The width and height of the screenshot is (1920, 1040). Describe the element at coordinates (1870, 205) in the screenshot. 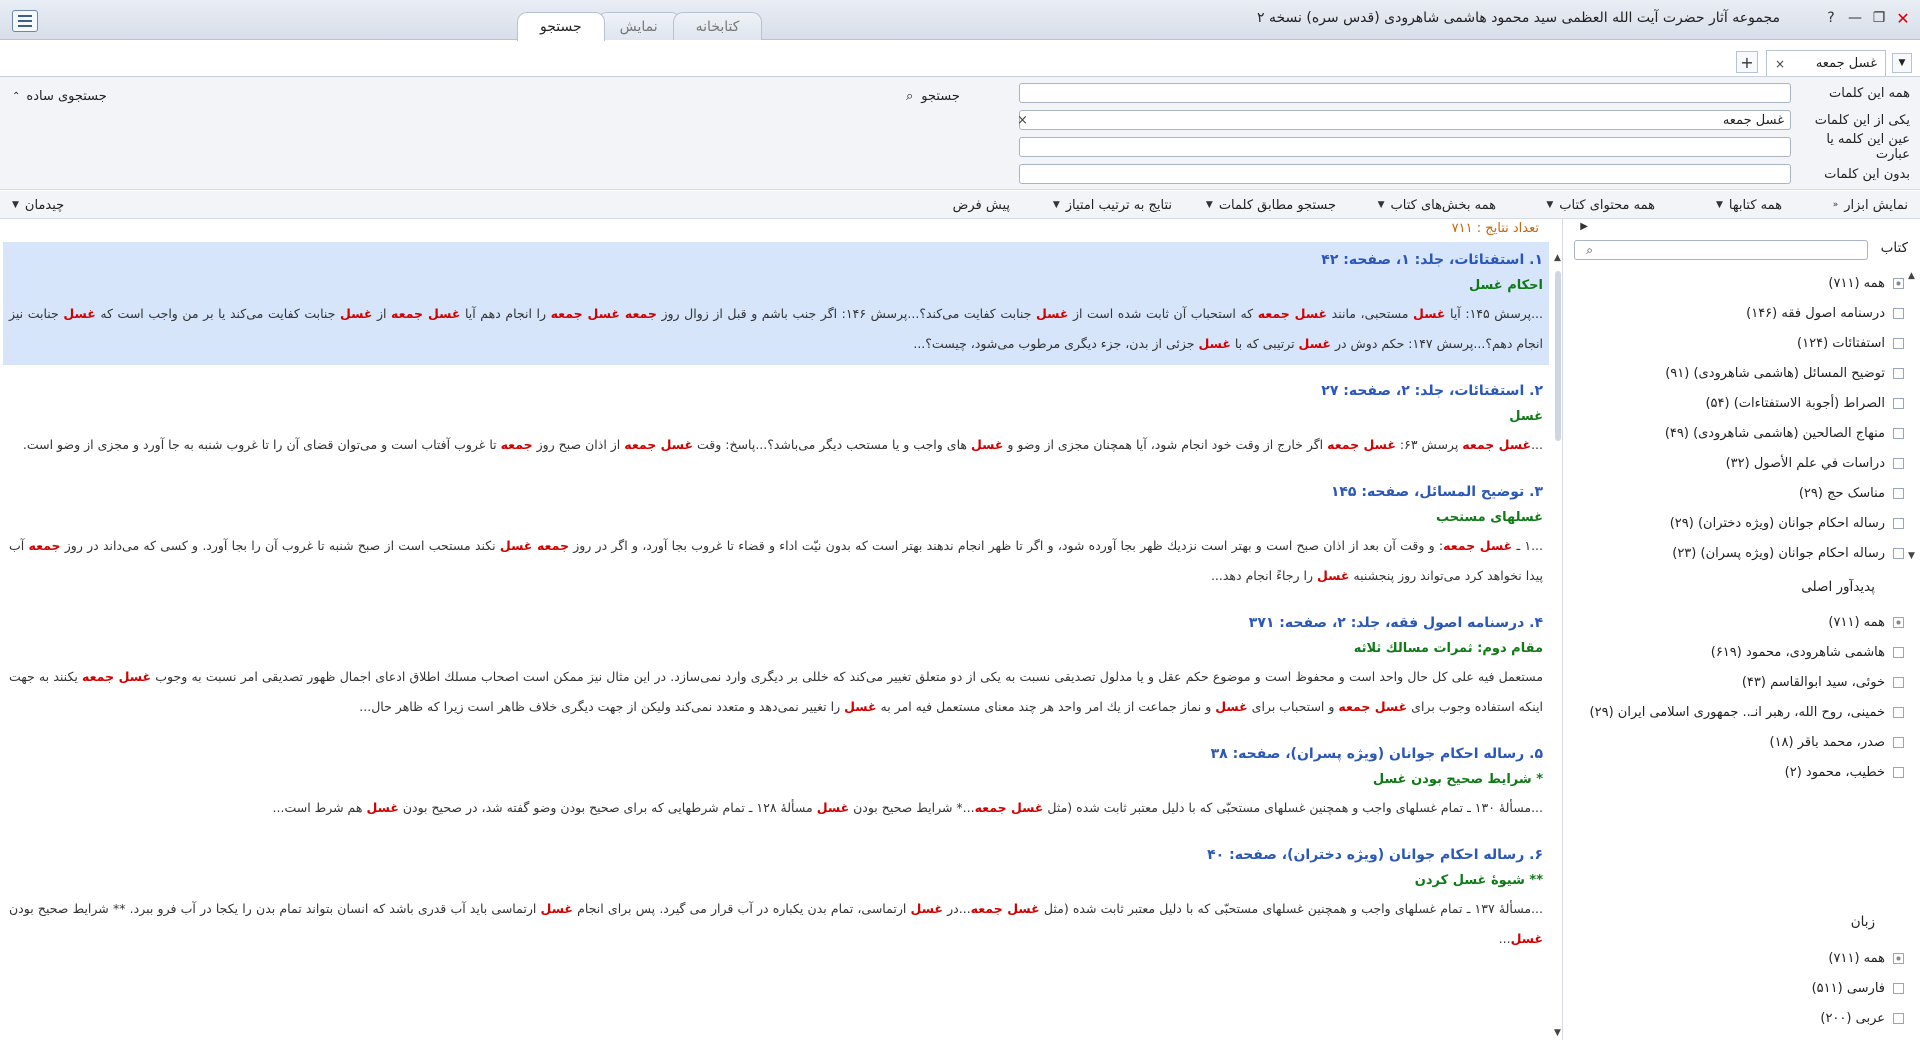

I see `show-tools-button: نمایش ابزار «` at that location.